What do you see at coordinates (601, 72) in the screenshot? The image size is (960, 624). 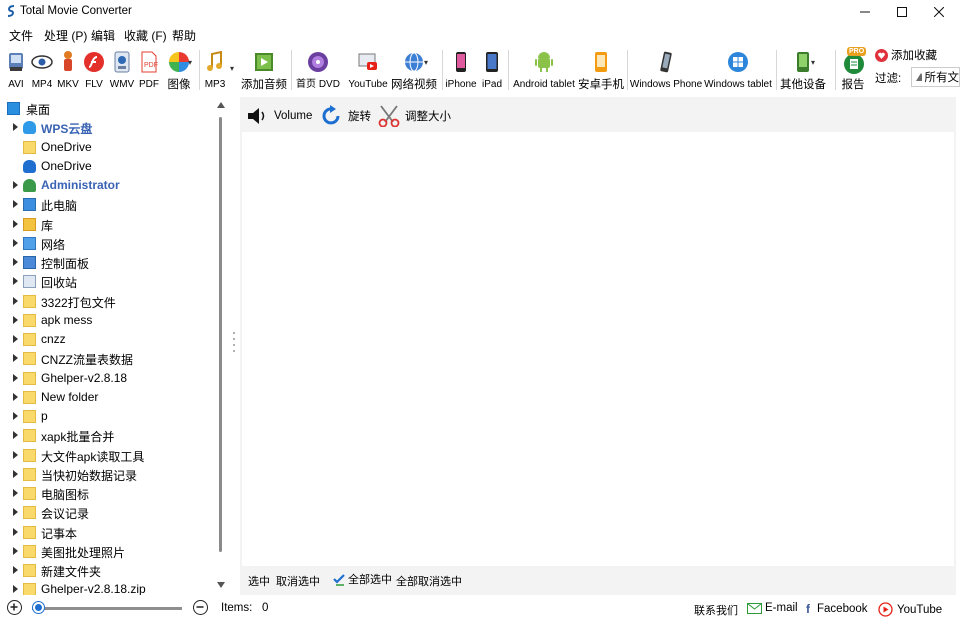 I see `android-phone-button: 安卓手机` at bounding box center [601, 72].